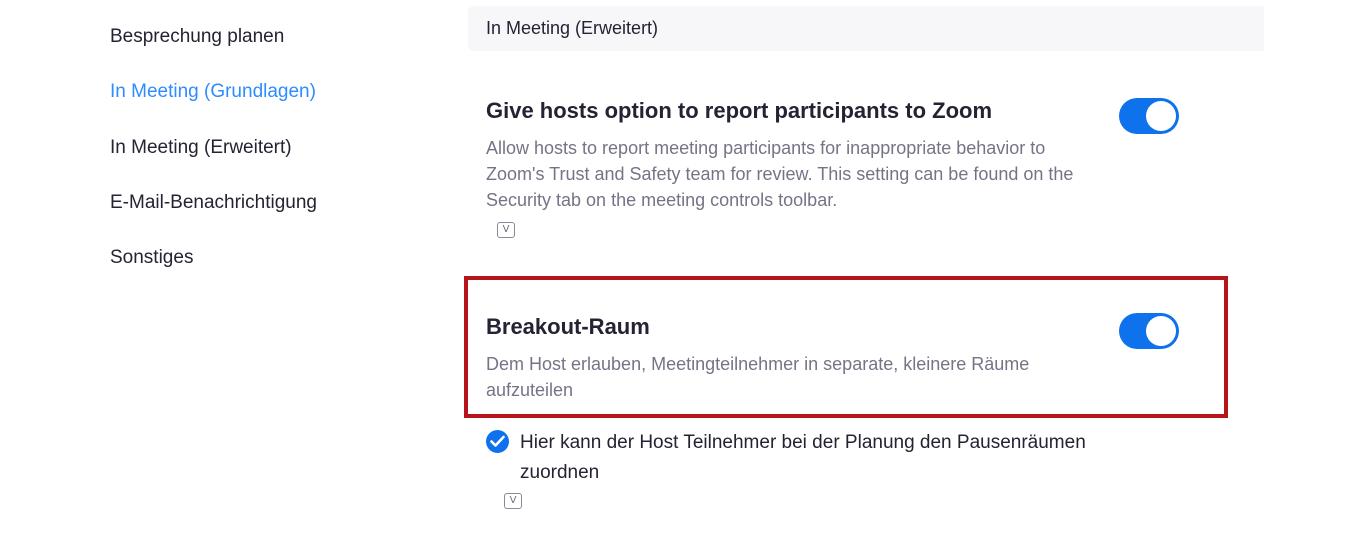  What do you see at coordinates (213, 203) in the screenshot?
I see `sidebar-item-email-benachrichtigung: E-Mail-Benachrichtigung` at bounding box center [213, 203].